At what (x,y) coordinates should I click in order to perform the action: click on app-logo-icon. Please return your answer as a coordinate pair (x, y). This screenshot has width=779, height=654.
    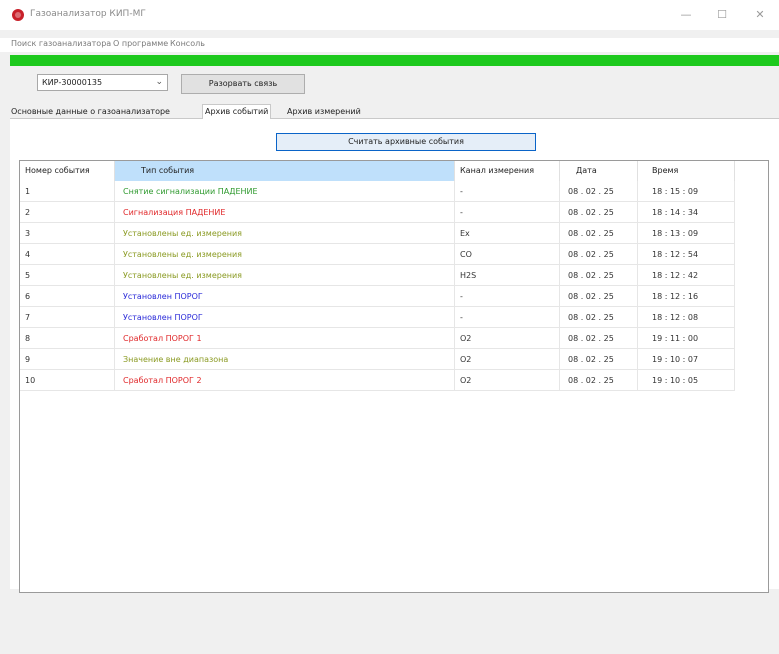
    Looking at the image, I should click on (18, 15).